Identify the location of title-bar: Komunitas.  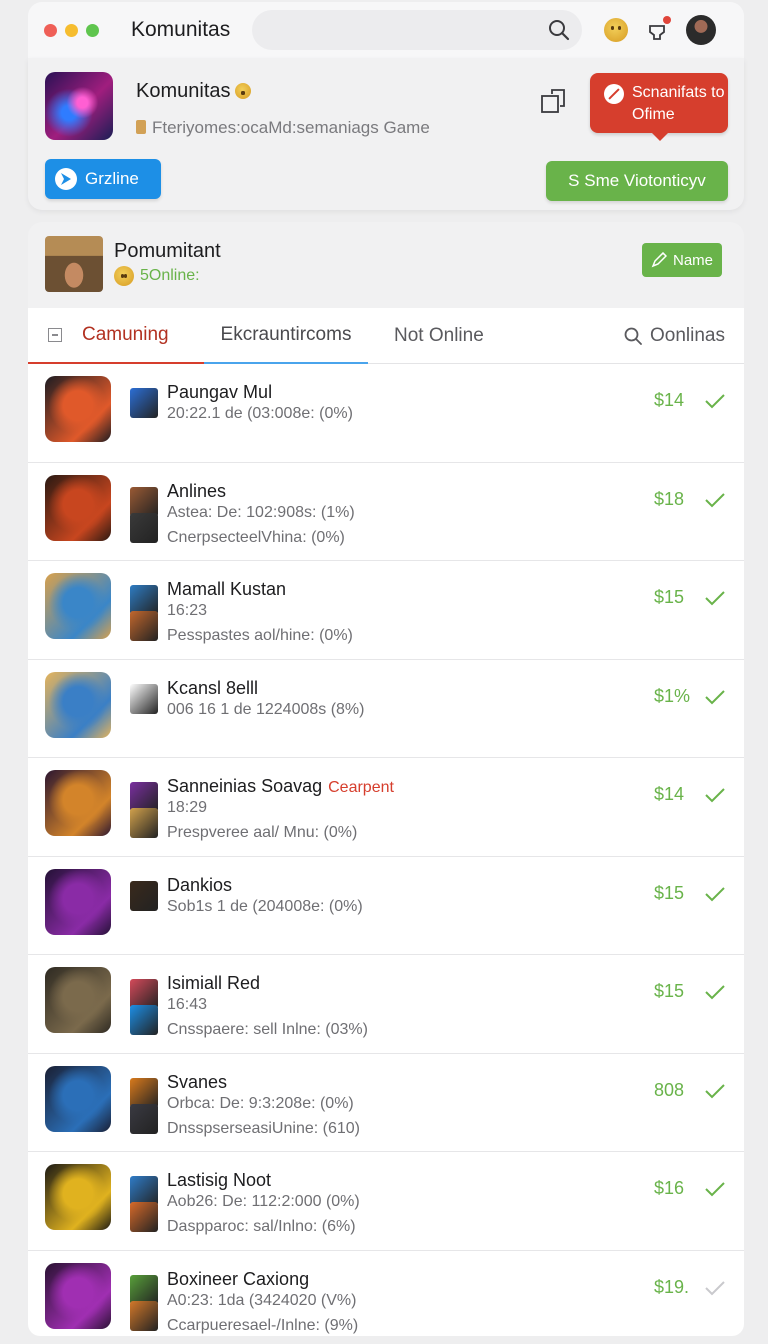
(386, 30).